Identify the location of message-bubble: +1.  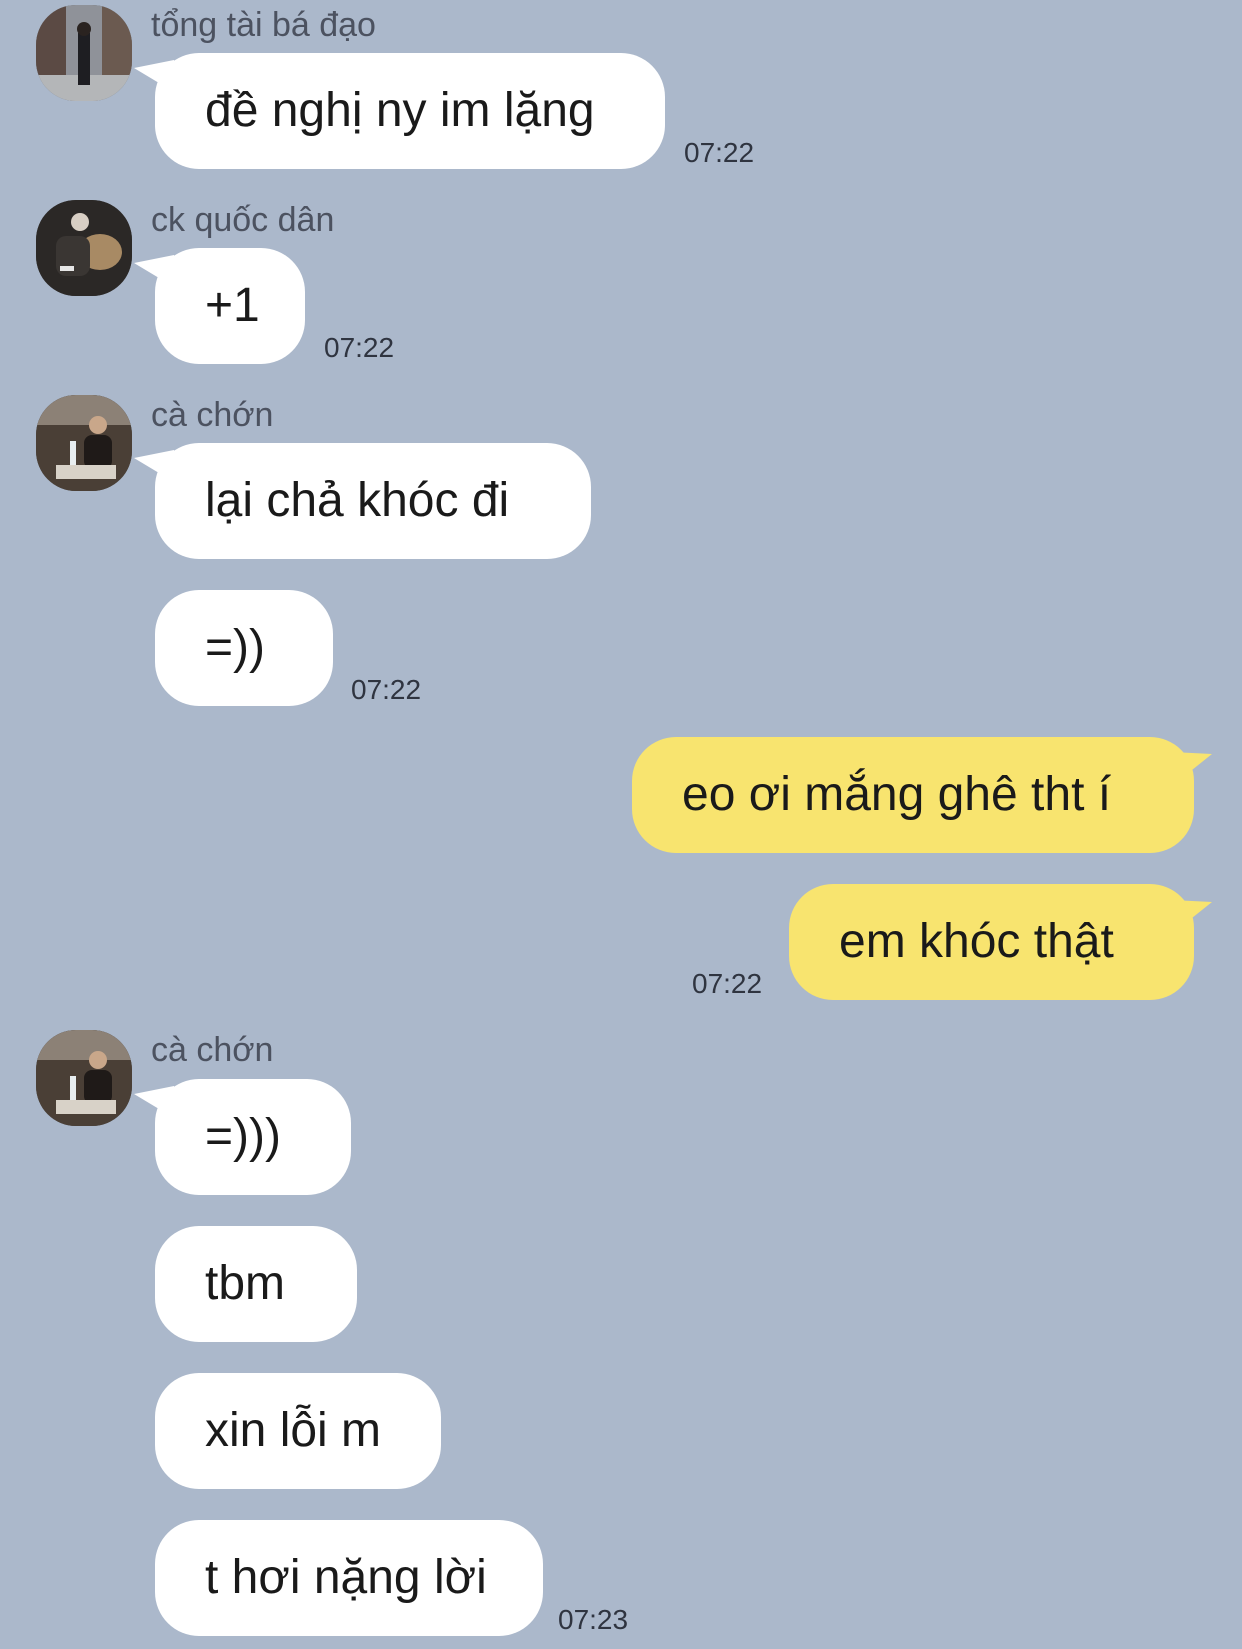
(230, 306).